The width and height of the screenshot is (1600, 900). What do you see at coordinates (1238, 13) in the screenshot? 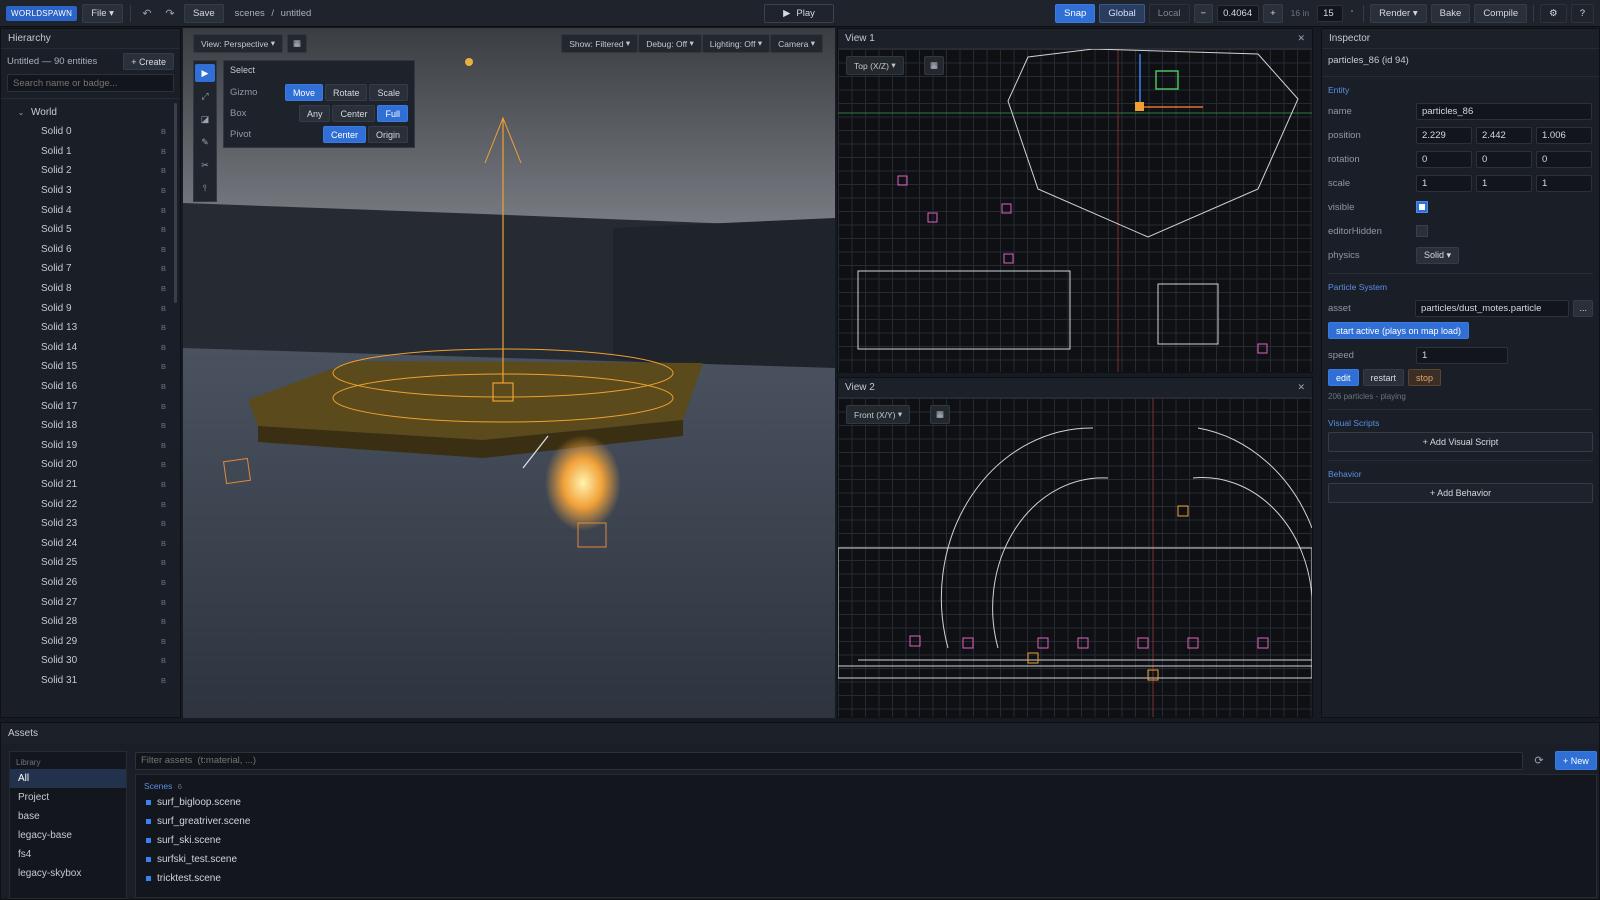
I see `snap-size-input` at bounding box center [1238, 13].